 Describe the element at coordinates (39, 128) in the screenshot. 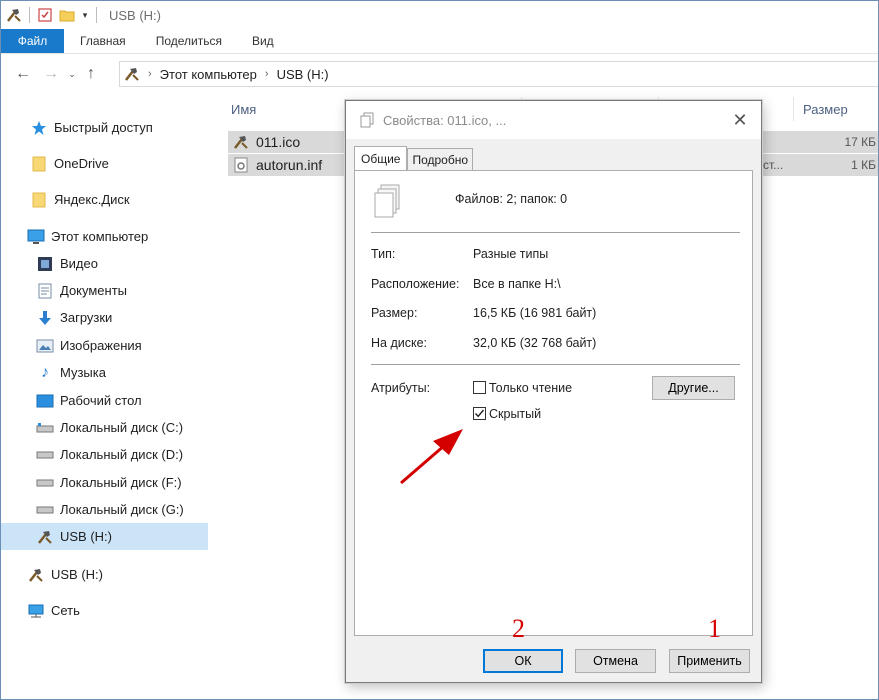

I see `star-icon` at that location.